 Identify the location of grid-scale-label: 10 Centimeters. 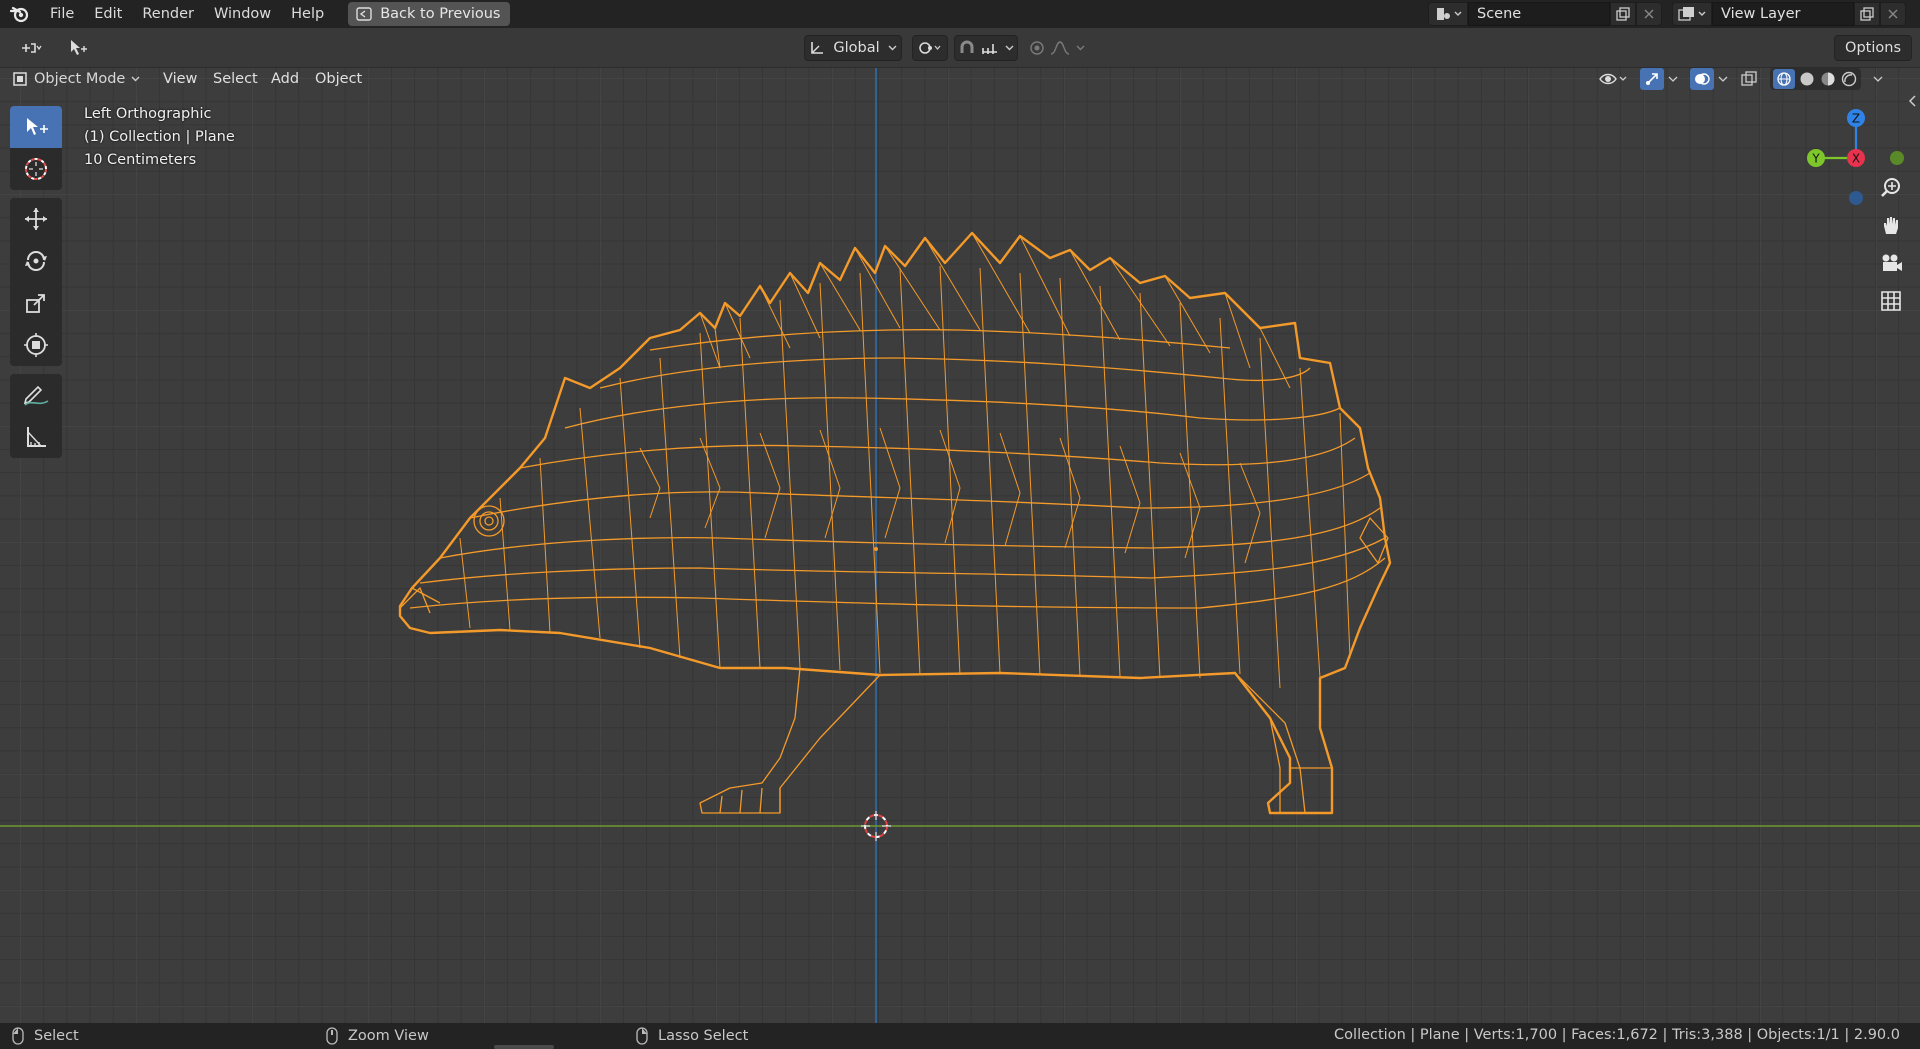
(140, 160).